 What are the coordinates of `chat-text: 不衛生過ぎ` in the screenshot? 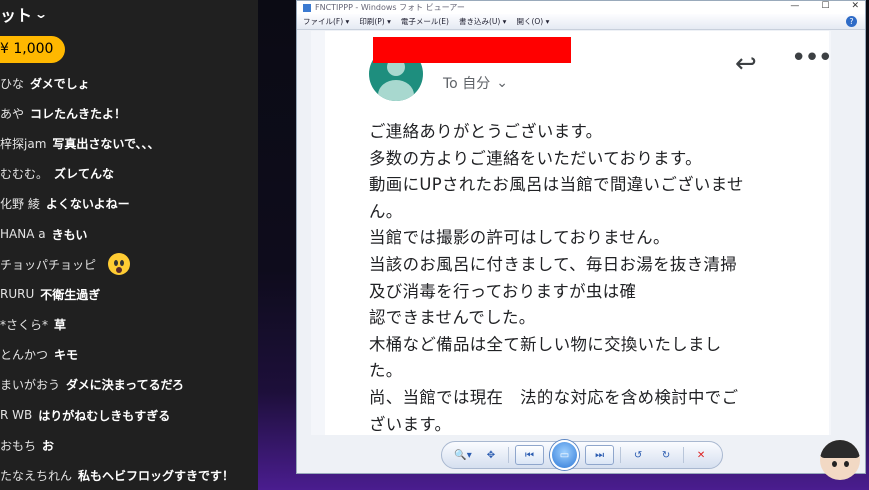 It's located at (70, 294).